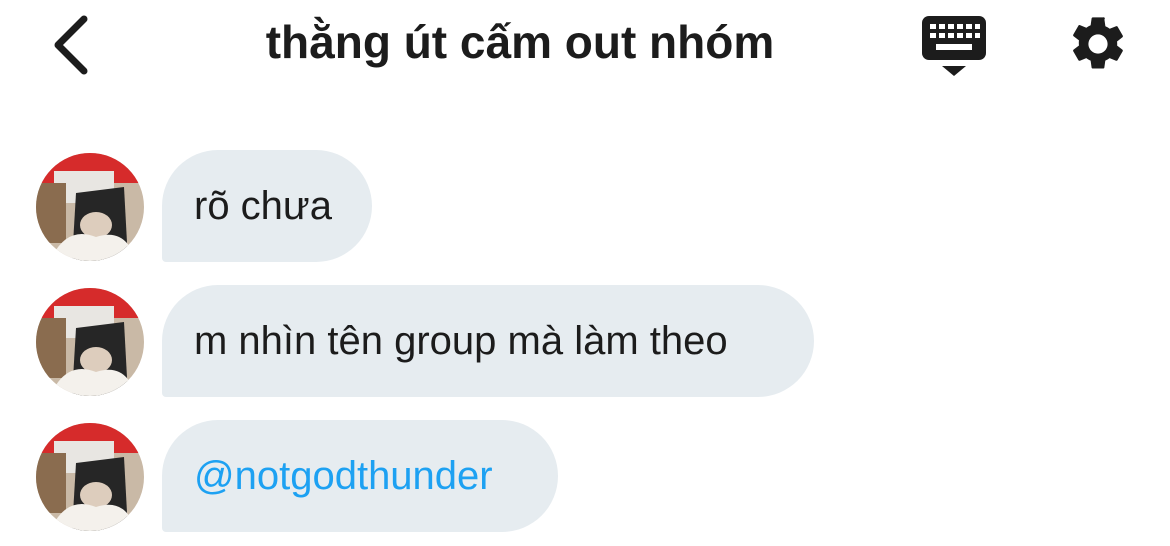  I want to click on message-bubble: m nhìn tên group mà làm theo, so click(488, 341).